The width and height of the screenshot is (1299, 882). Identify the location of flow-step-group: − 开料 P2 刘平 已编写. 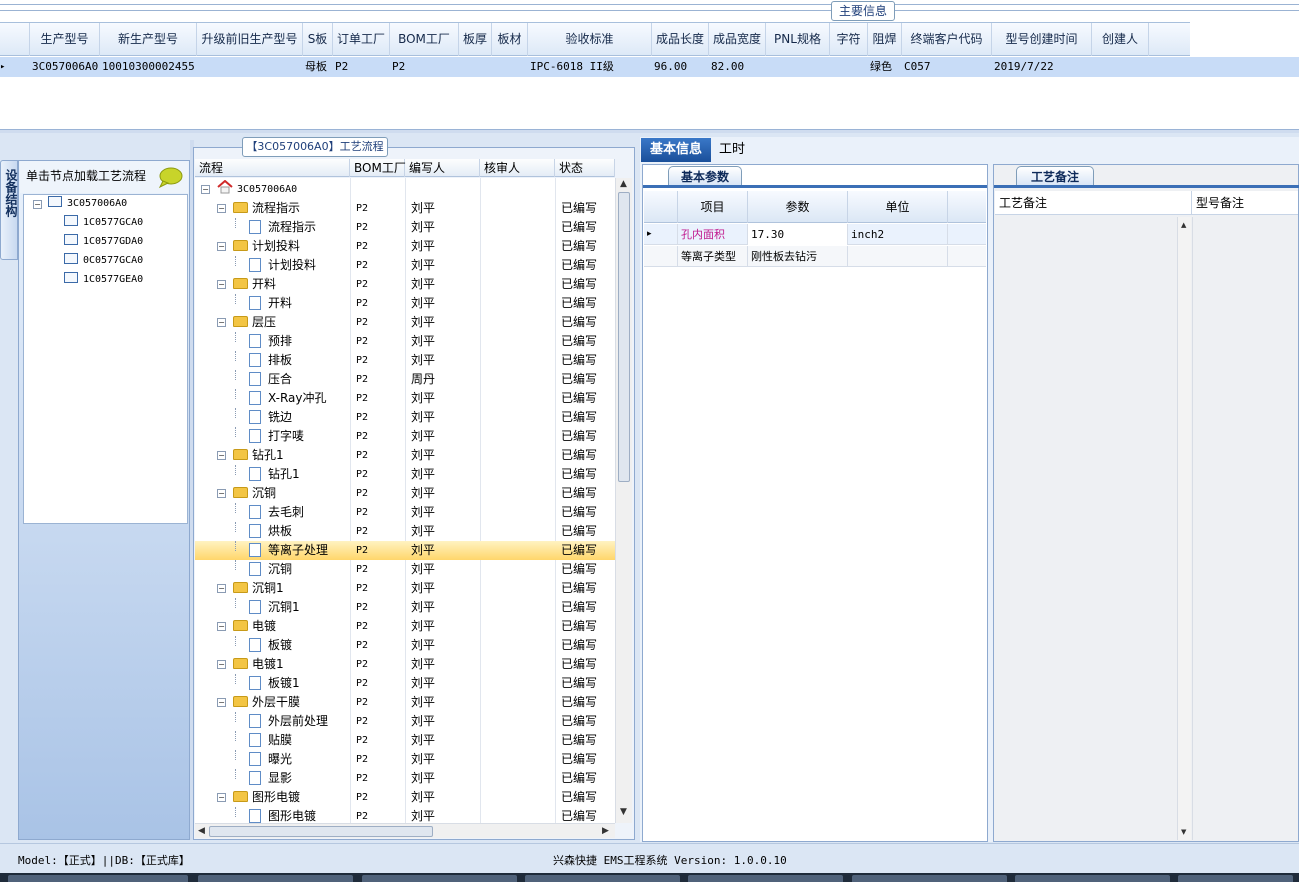
(405, 284).